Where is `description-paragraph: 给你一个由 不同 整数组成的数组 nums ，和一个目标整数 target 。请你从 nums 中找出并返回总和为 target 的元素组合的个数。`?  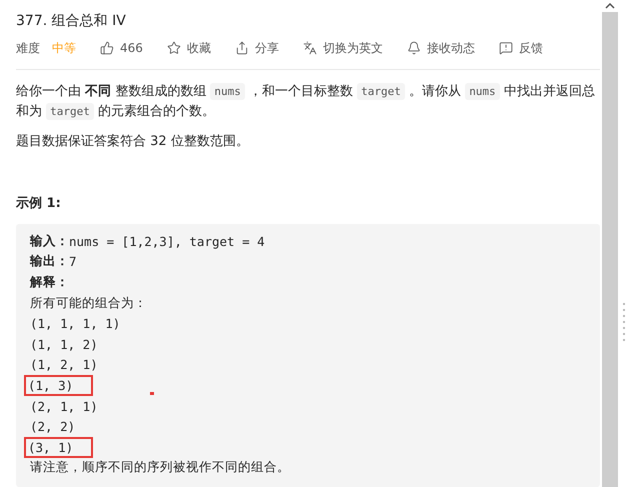
description-paragraph: 给你一个由 不同 整数组成的数组 nums ，和一个目标整数 target 。请你从 nums 中找出并返回总和为 target 的元素组合的个数。 is located at coordinates (306, 102).